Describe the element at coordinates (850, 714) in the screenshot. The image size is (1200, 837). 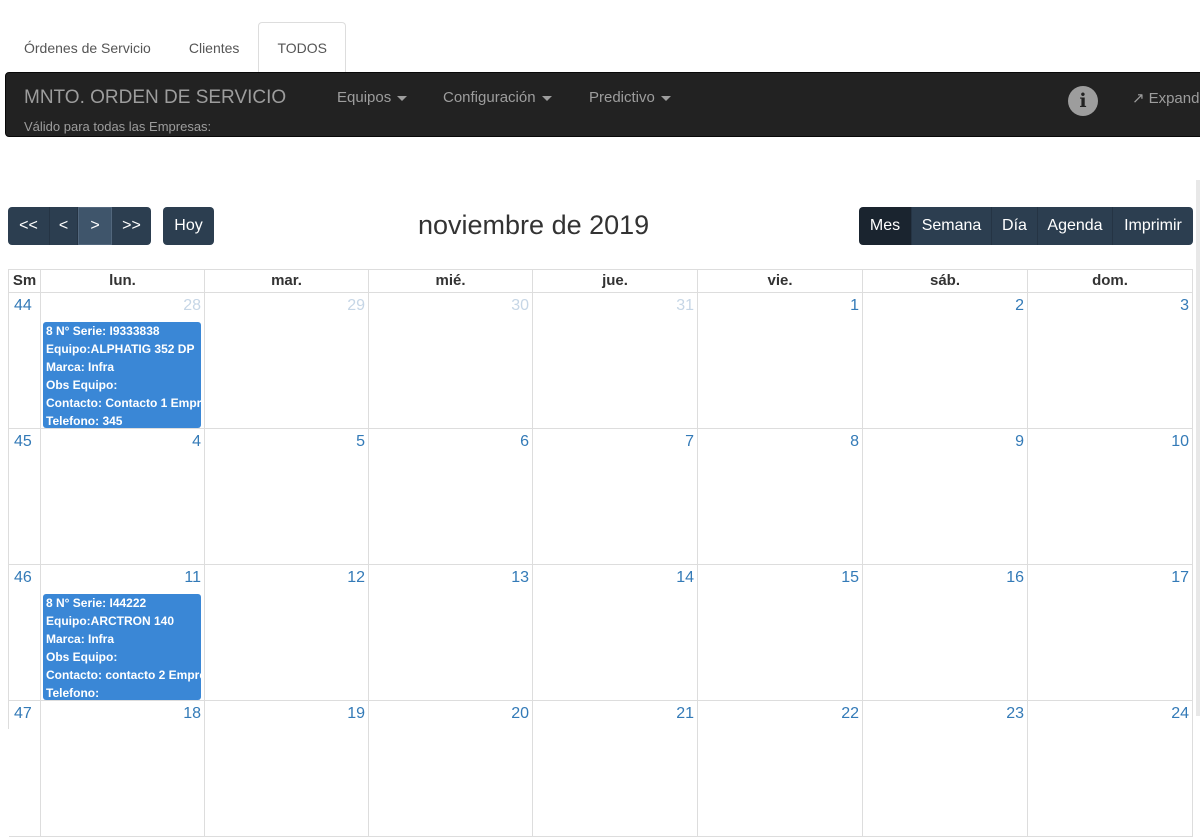
I see `day-number: 22` at that location.